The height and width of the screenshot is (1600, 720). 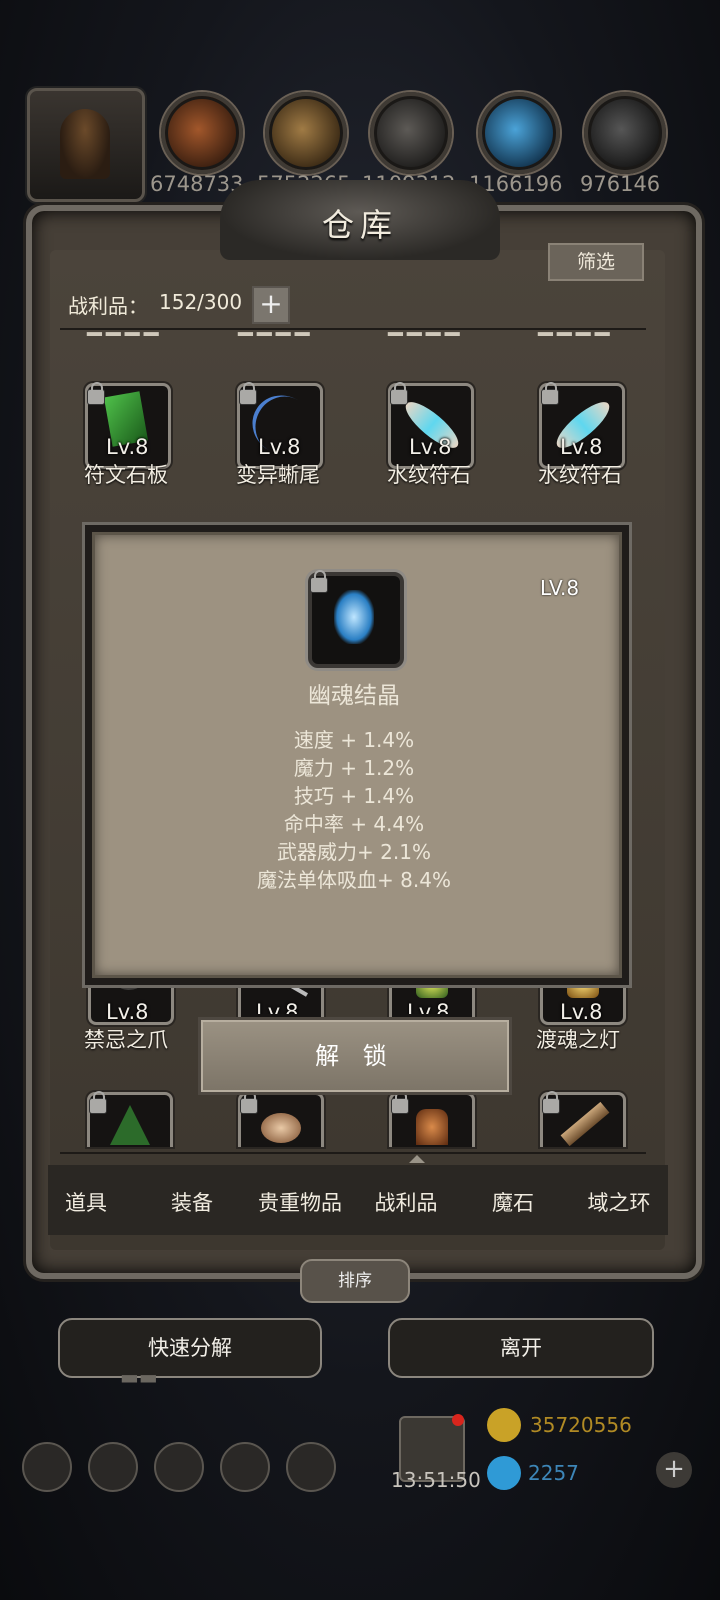 What do you see at coordinates (406, 1202) in the screenshot?
I see `tab-loot: 战利品` at bounding box center [406, 1202].